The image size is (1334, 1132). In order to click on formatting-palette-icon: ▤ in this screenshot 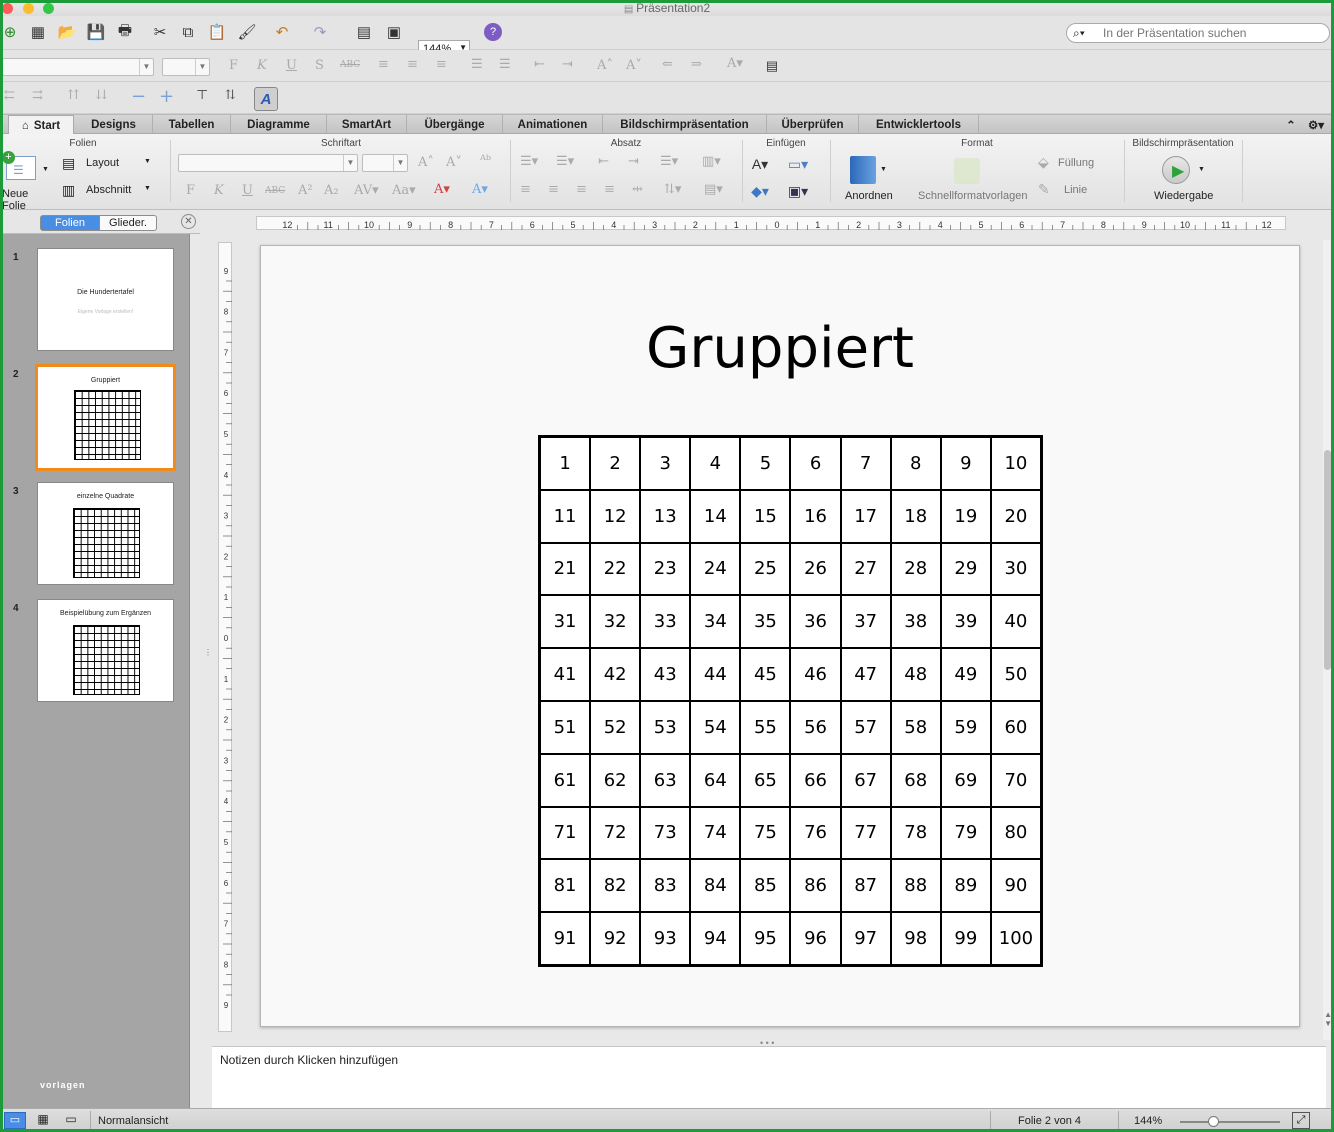, I will do `click(772, 66)`.